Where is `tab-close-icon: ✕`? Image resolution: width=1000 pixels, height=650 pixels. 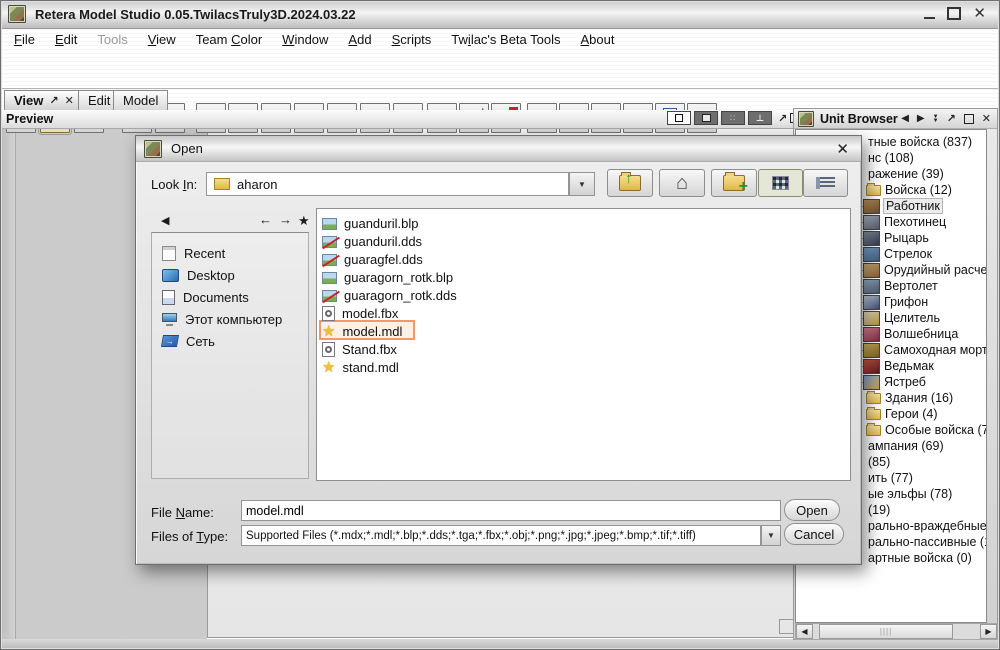 tab-close-icon: ✕ is located at coordinates (69, 100).